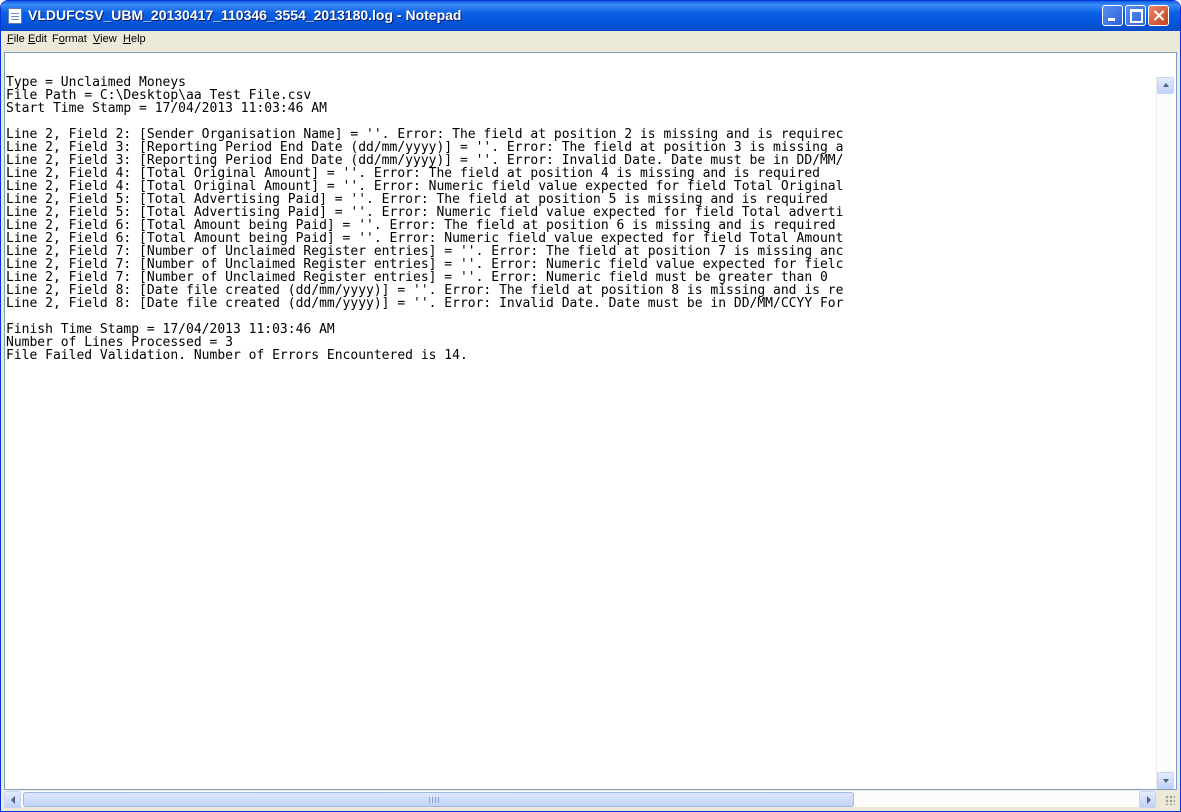 The image size is (1181, 812). I want to click on resize-grip-icon, so click(1170, 800).